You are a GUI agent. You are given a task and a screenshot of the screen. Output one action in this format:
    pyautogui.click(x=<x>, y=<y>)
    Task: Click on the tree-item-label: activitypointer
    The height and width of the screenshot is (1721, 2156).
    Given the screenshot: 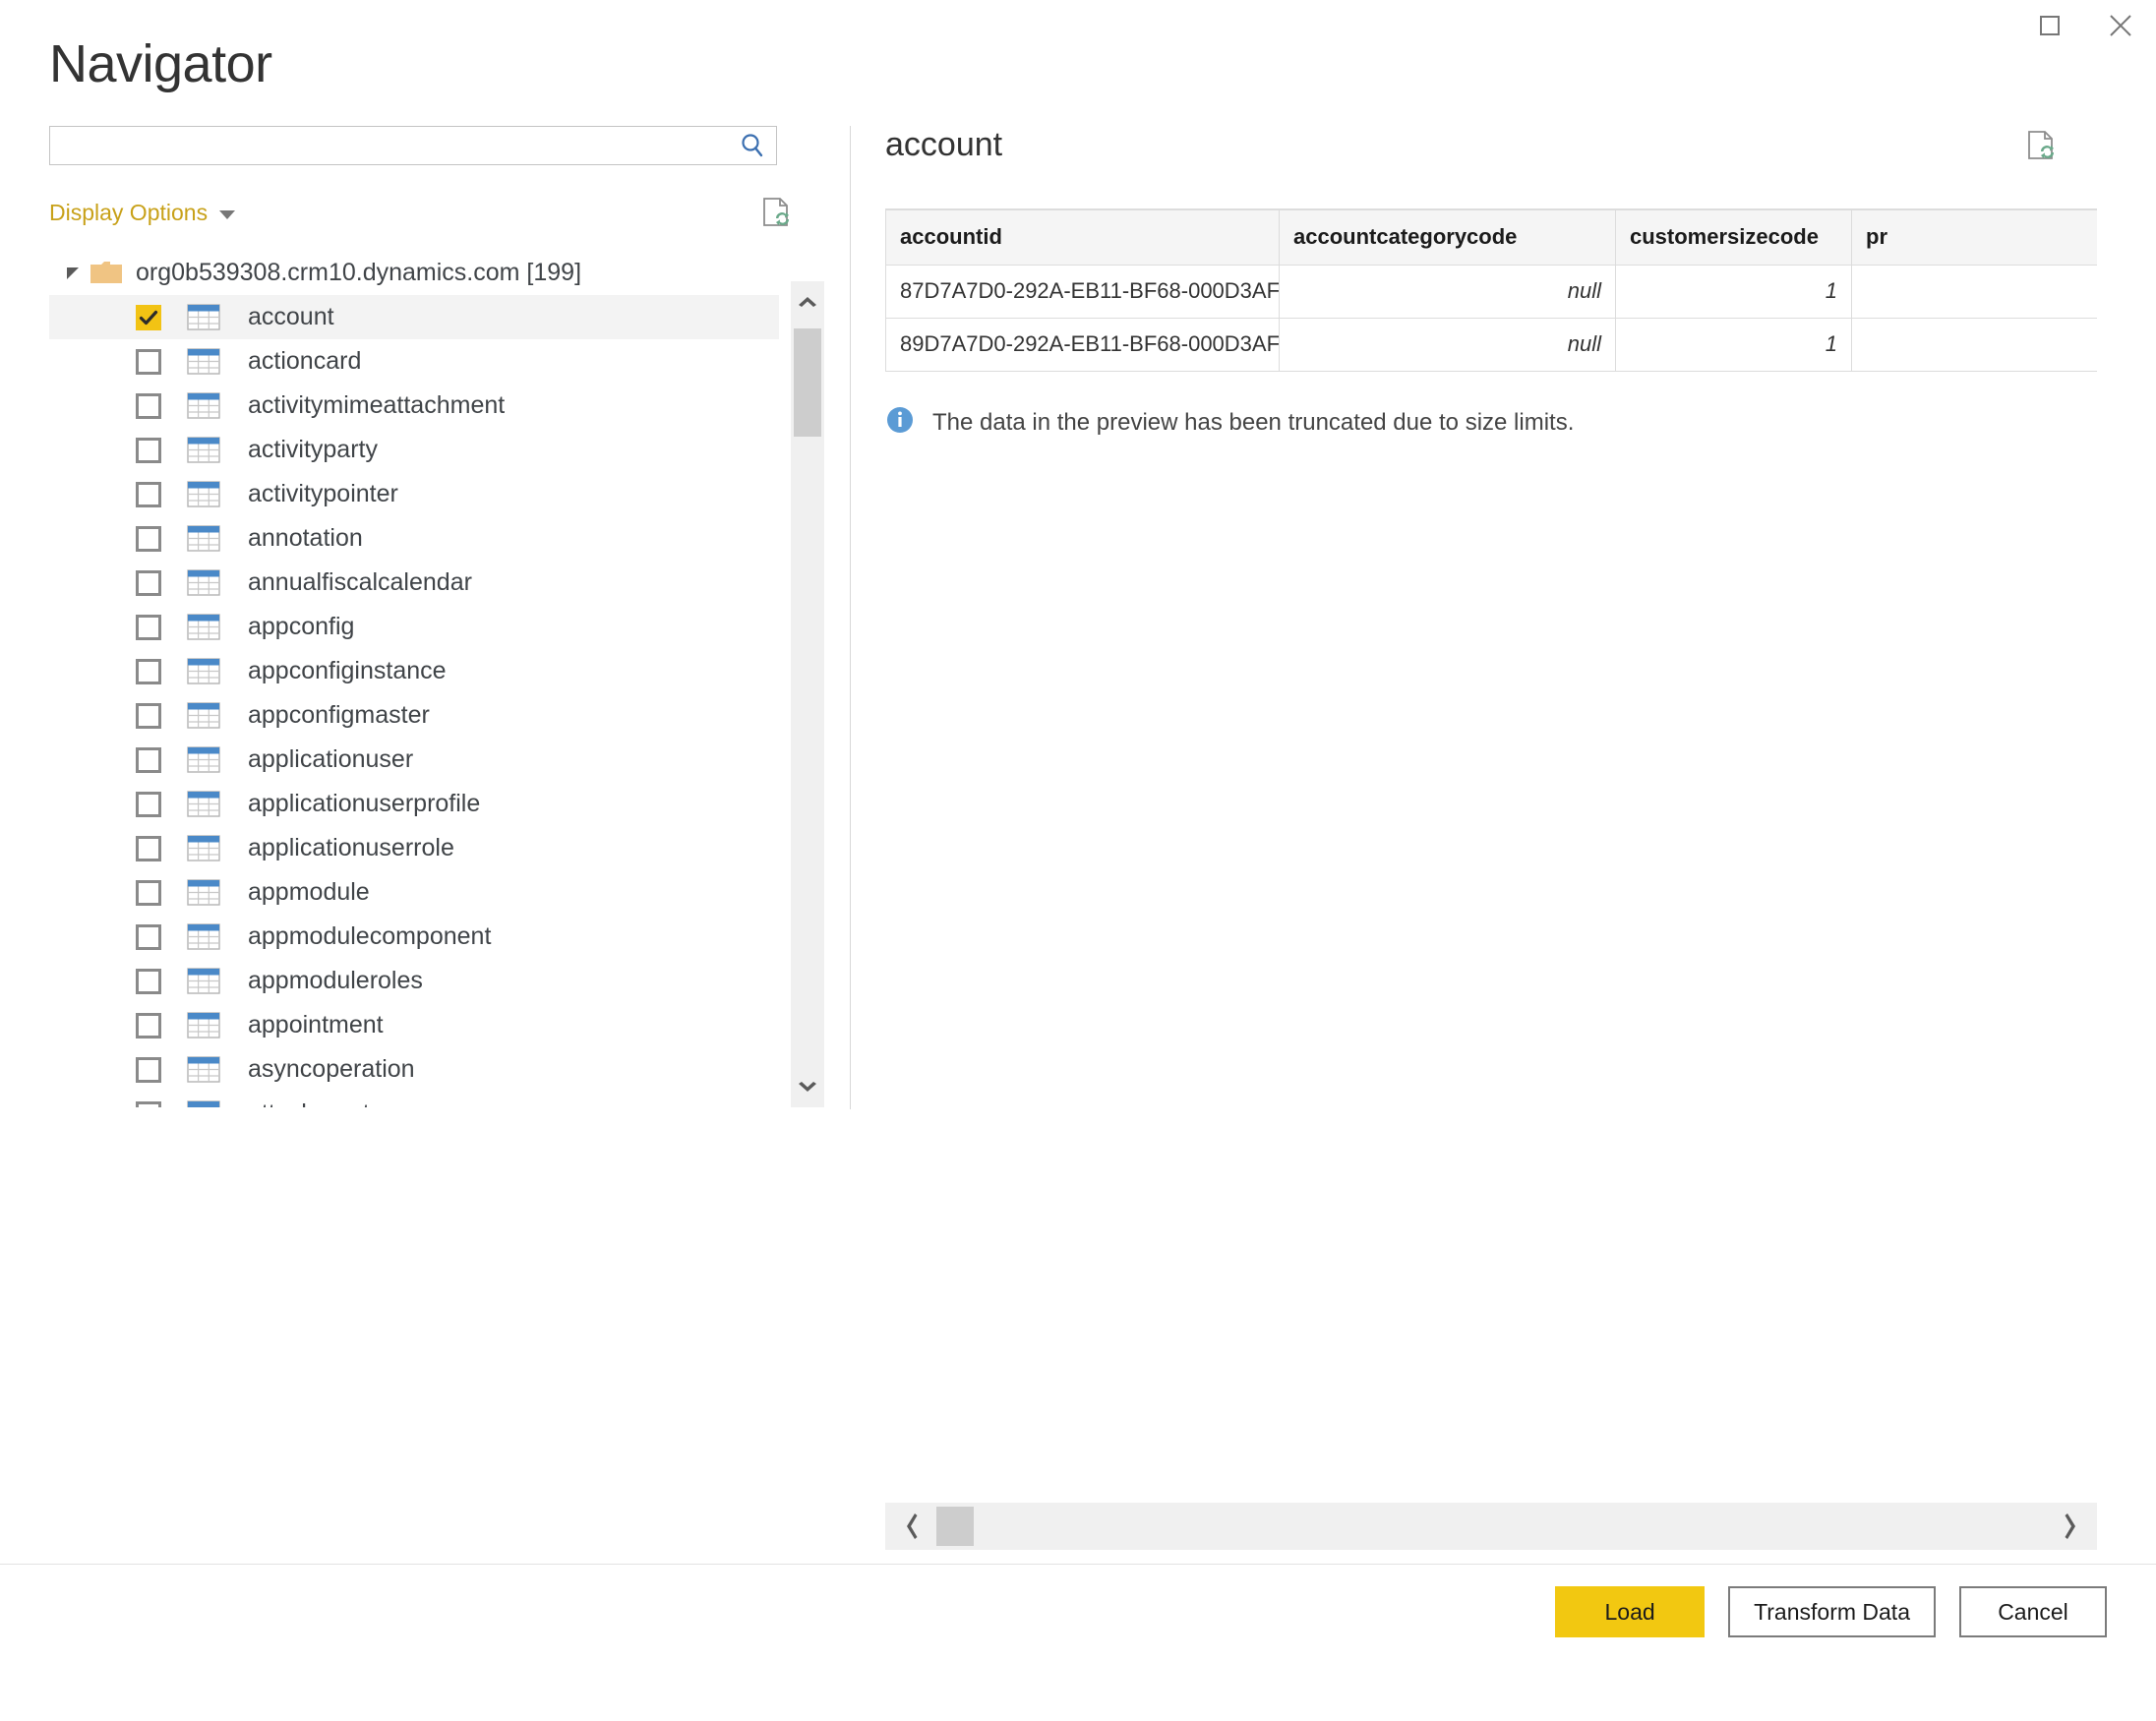 What is the action you would take?
    pyautogui.click(x=323, y=493)
    